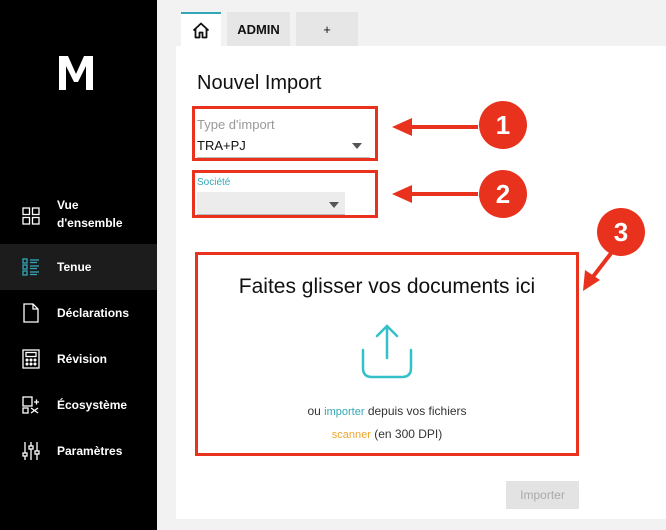 This screenshot has width=666, height=530. Describe the element at coordinates (68, 205) in the screenshot. I see `sidebar-item-label: Vue` at that location.